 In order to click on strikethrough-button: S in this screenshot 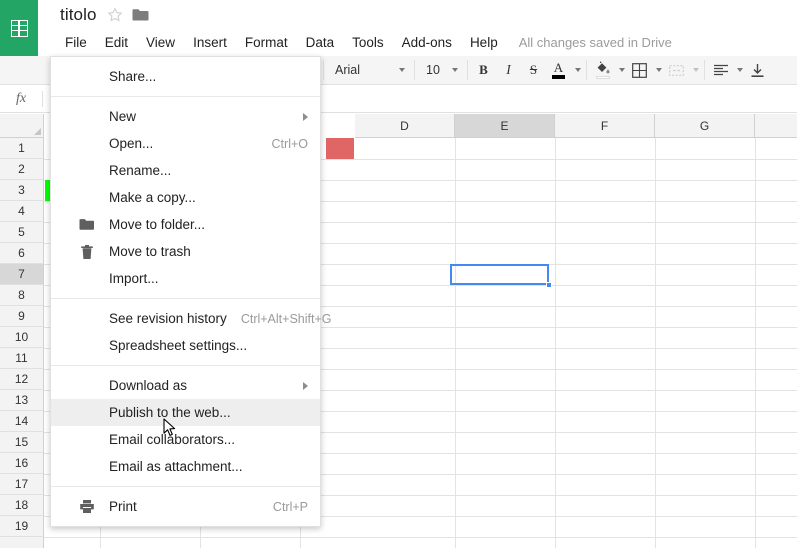, I will do `click(533, 70)`.